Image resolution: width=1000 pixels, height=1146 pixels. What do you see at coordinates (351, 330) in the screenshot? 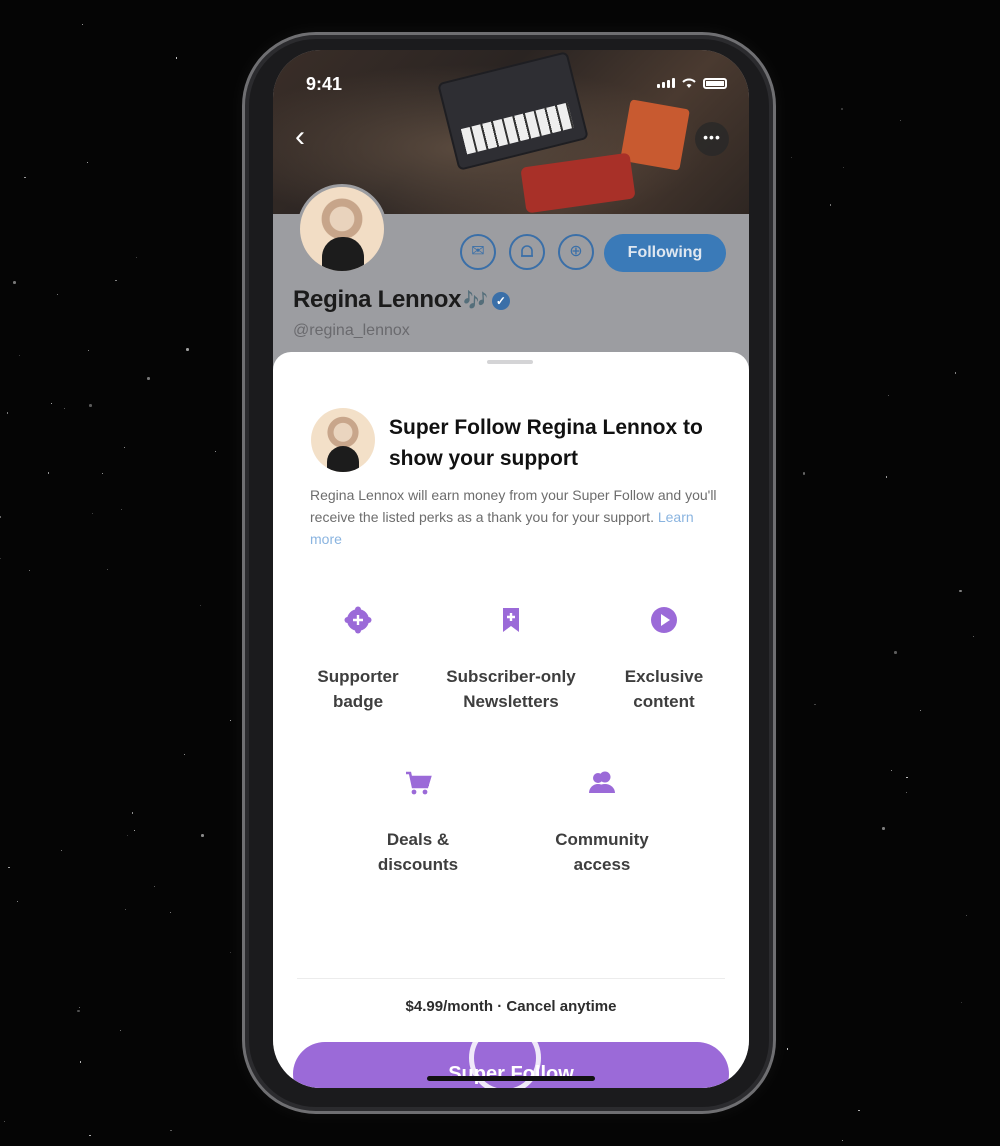
I see `profile-handle: @regina_lennox` at bounding box center [351, 330].